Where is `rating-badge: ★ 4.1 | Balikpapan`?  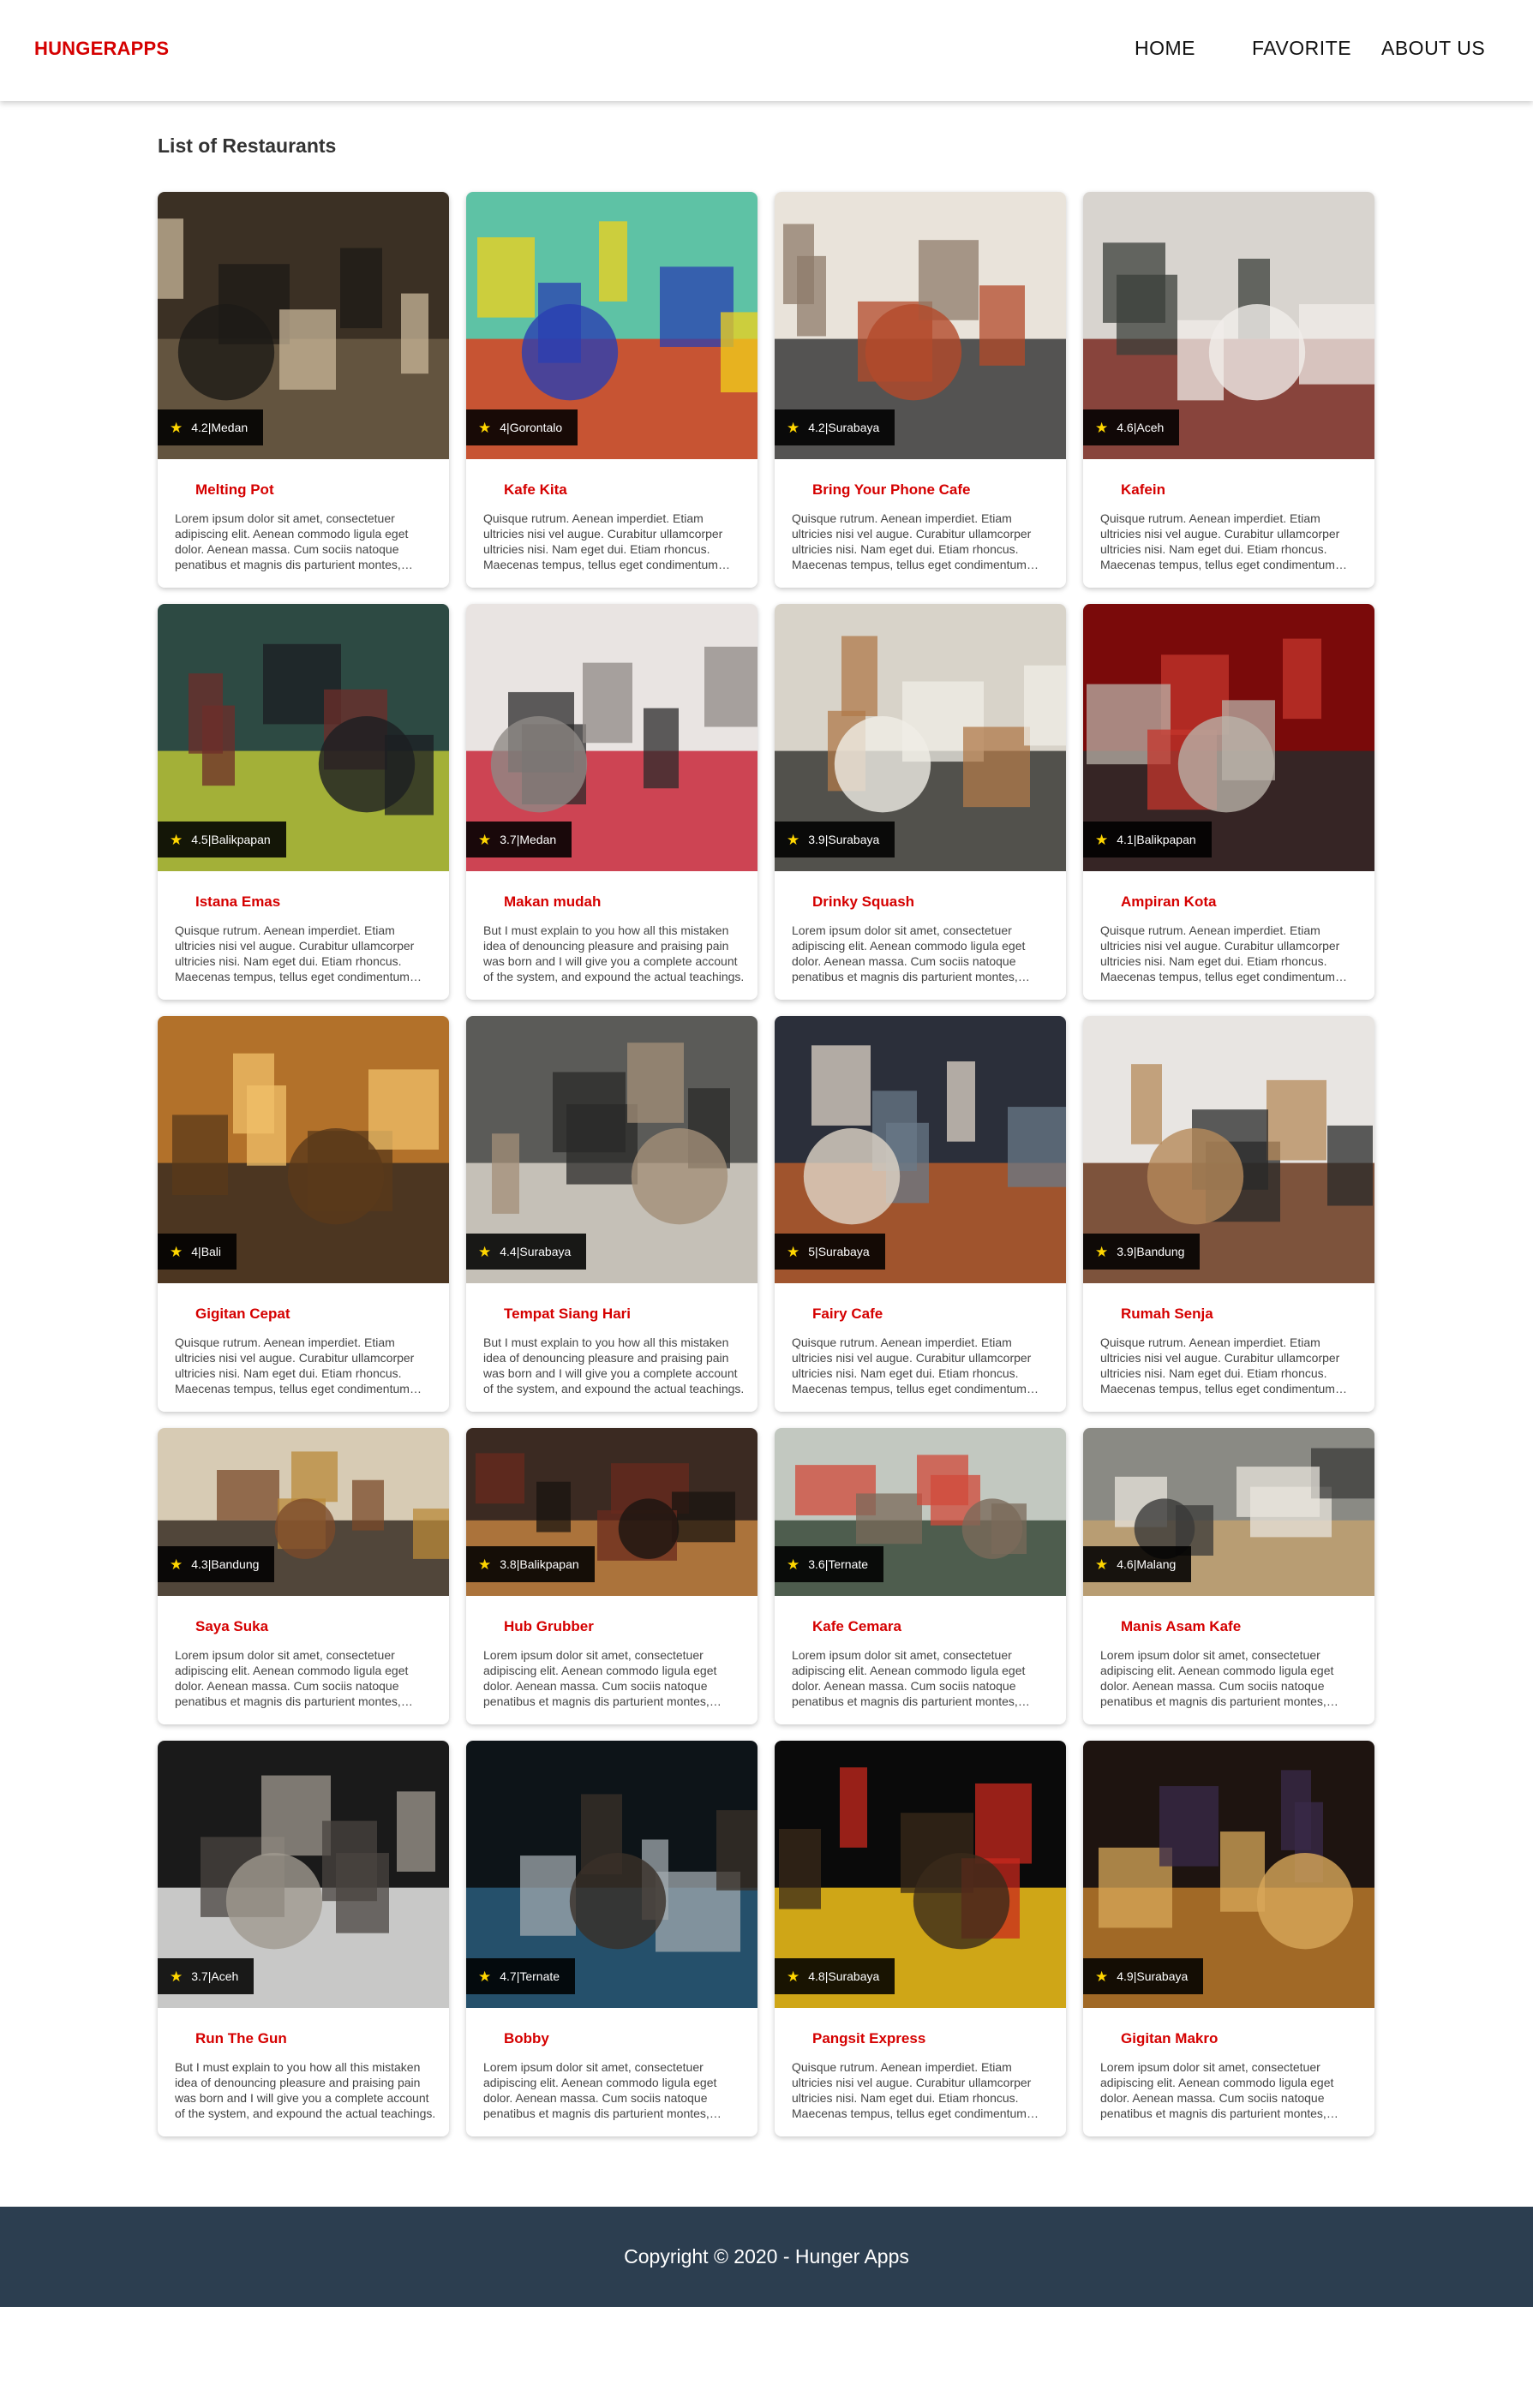
rating-badge: ★ 4.1 | Balikpapan is located at coordinates (1147, 839).